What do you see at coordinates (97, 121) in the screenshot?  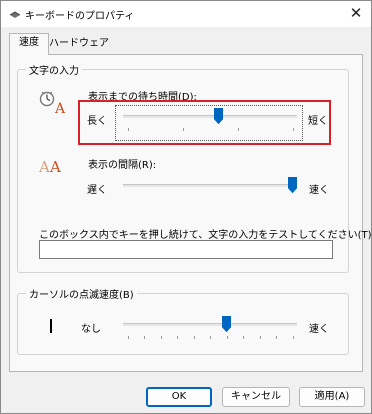 I see `delay-min-label: 長く` at bounding box center [97, 121].